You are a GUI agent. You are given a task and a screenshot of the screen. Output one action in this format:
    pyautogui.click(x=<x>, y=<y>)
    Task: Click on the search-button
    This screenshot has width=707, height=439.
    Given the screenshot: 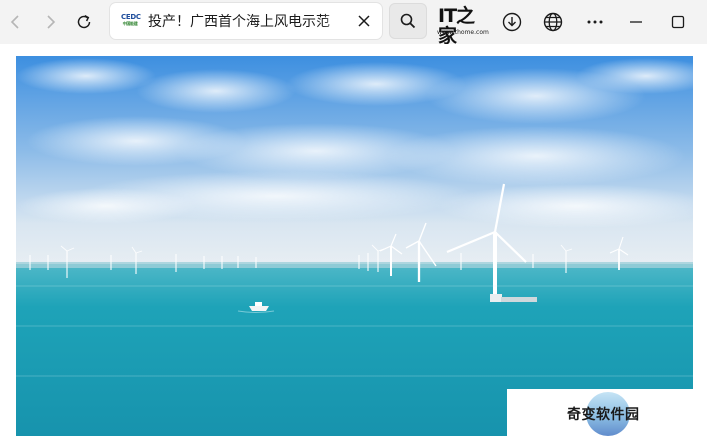 What is the action you would take?
    pyautogui.click(x=408, y=21)
    